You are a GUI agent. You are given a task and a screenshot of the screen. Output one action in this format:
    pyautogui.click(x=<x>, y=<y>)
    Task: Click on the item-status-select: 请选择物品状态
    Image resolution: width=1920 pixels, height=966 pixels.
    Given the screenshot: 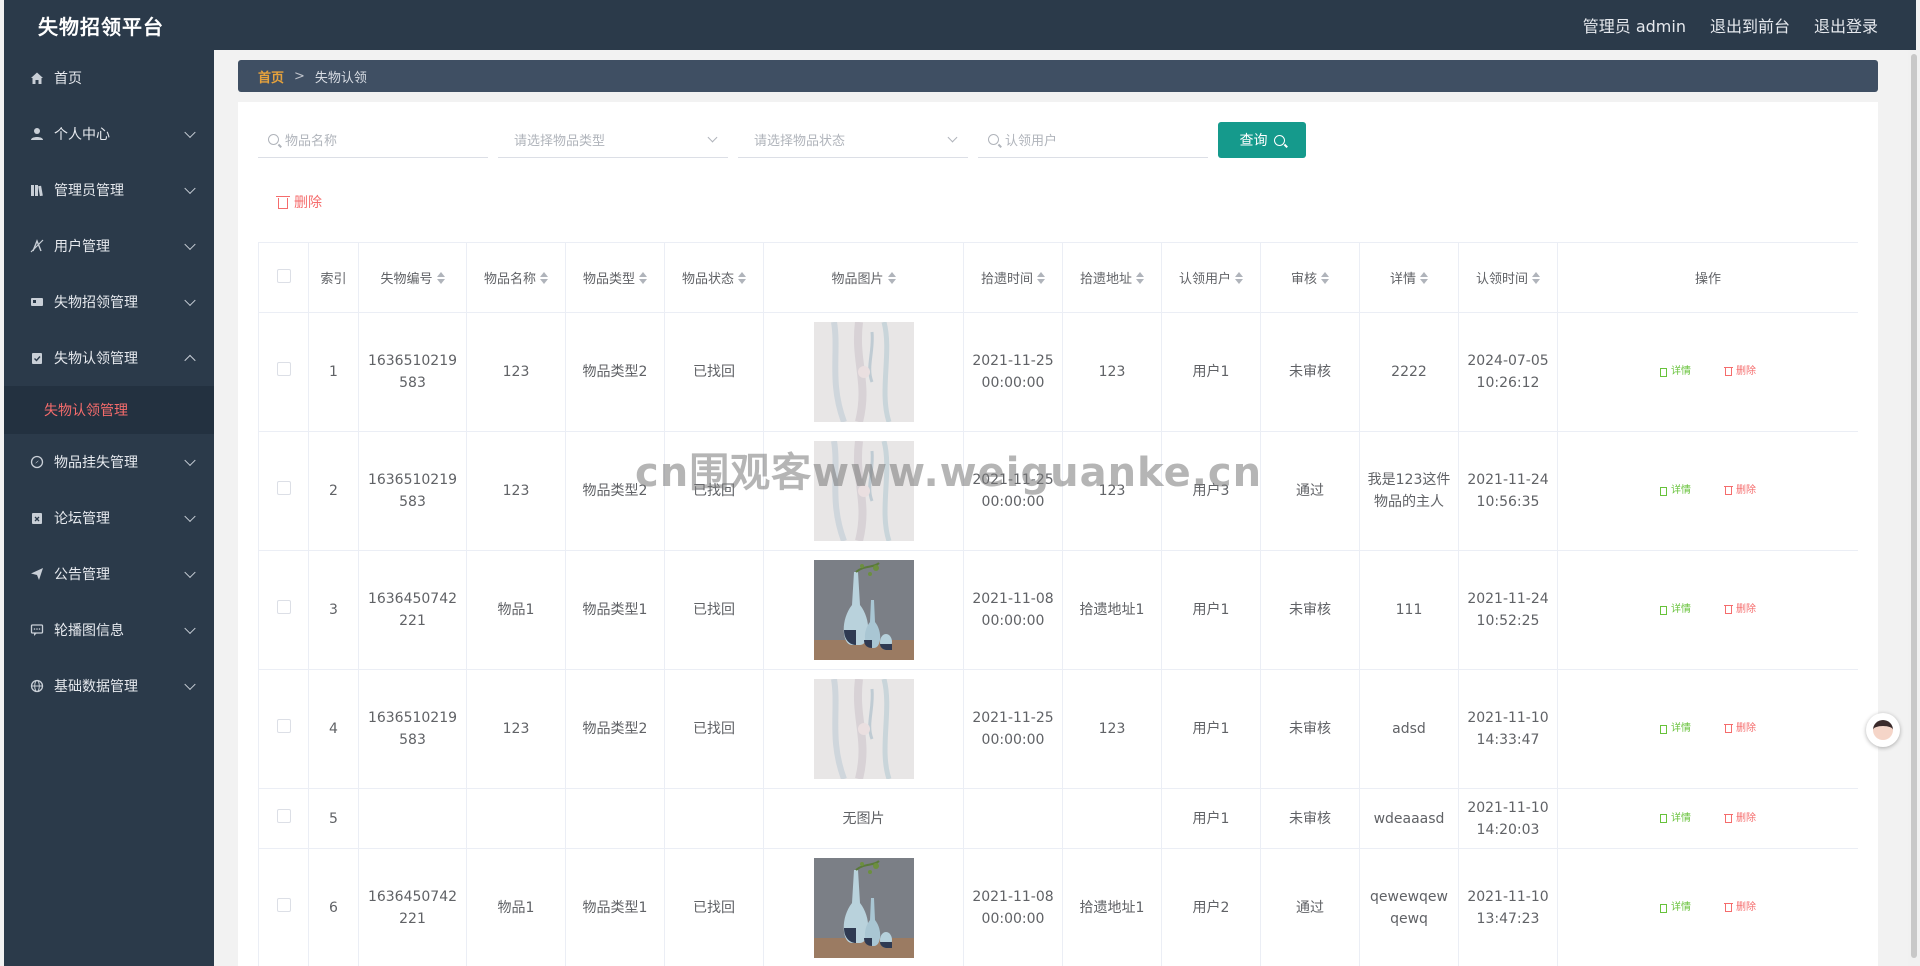 What is the action you would take?
    pyautogui.click(x=853, y=140)
    